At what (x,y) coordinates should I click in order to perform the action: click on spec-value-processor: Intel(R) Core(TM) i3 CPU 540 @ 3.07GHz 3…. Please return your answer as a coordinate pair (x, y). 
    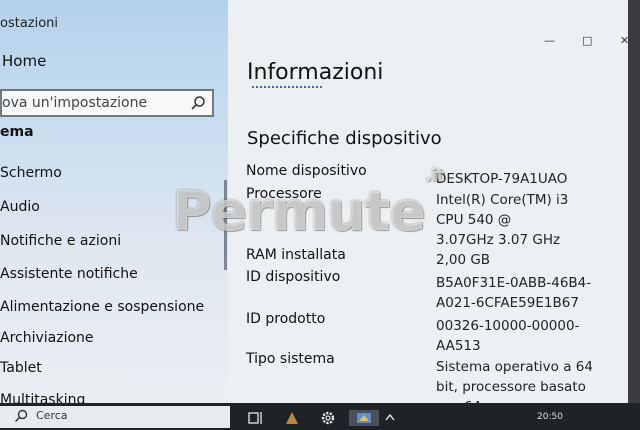
    Looking at the image, I should click on (502, 220).